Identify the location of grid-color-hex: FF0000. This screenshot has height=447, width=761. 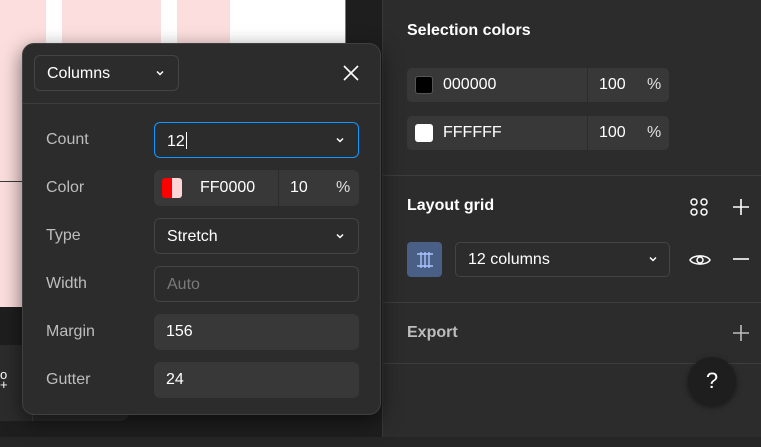
(227, 188).